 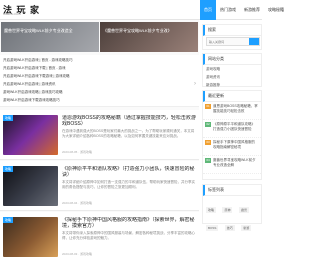 I want to click on recent-item-text: 《原神原平平和道队攻略》打造强力小团队快速冒险, so click(x=234, y=126).